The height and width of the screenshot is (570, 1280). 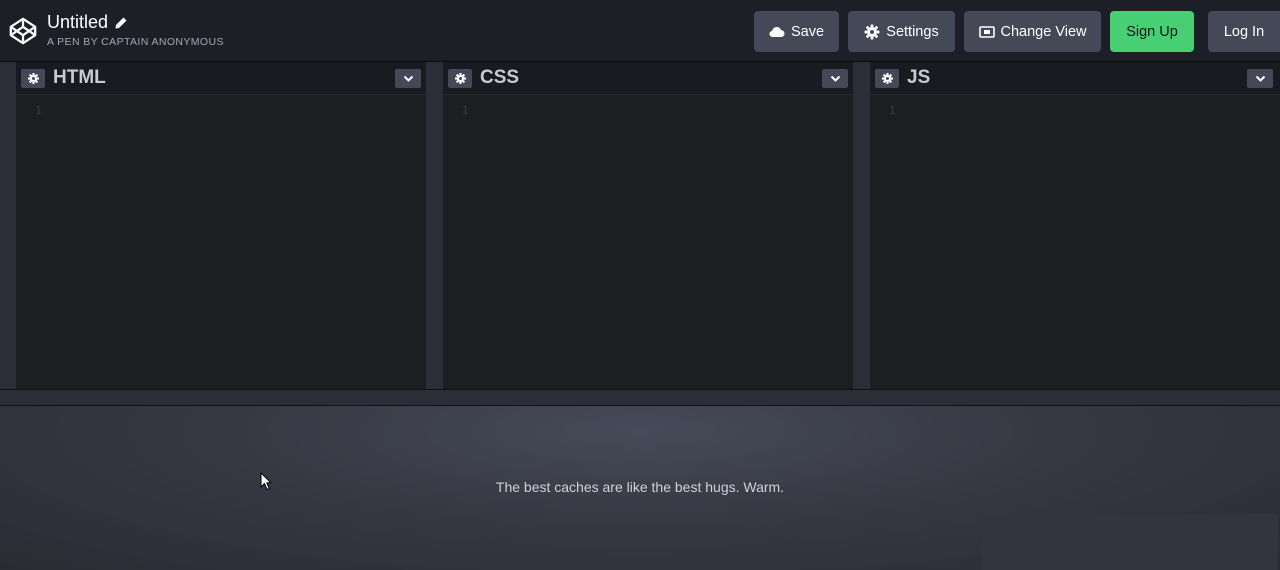 I want to click on css-settings-button, so click(x=460, y=78).